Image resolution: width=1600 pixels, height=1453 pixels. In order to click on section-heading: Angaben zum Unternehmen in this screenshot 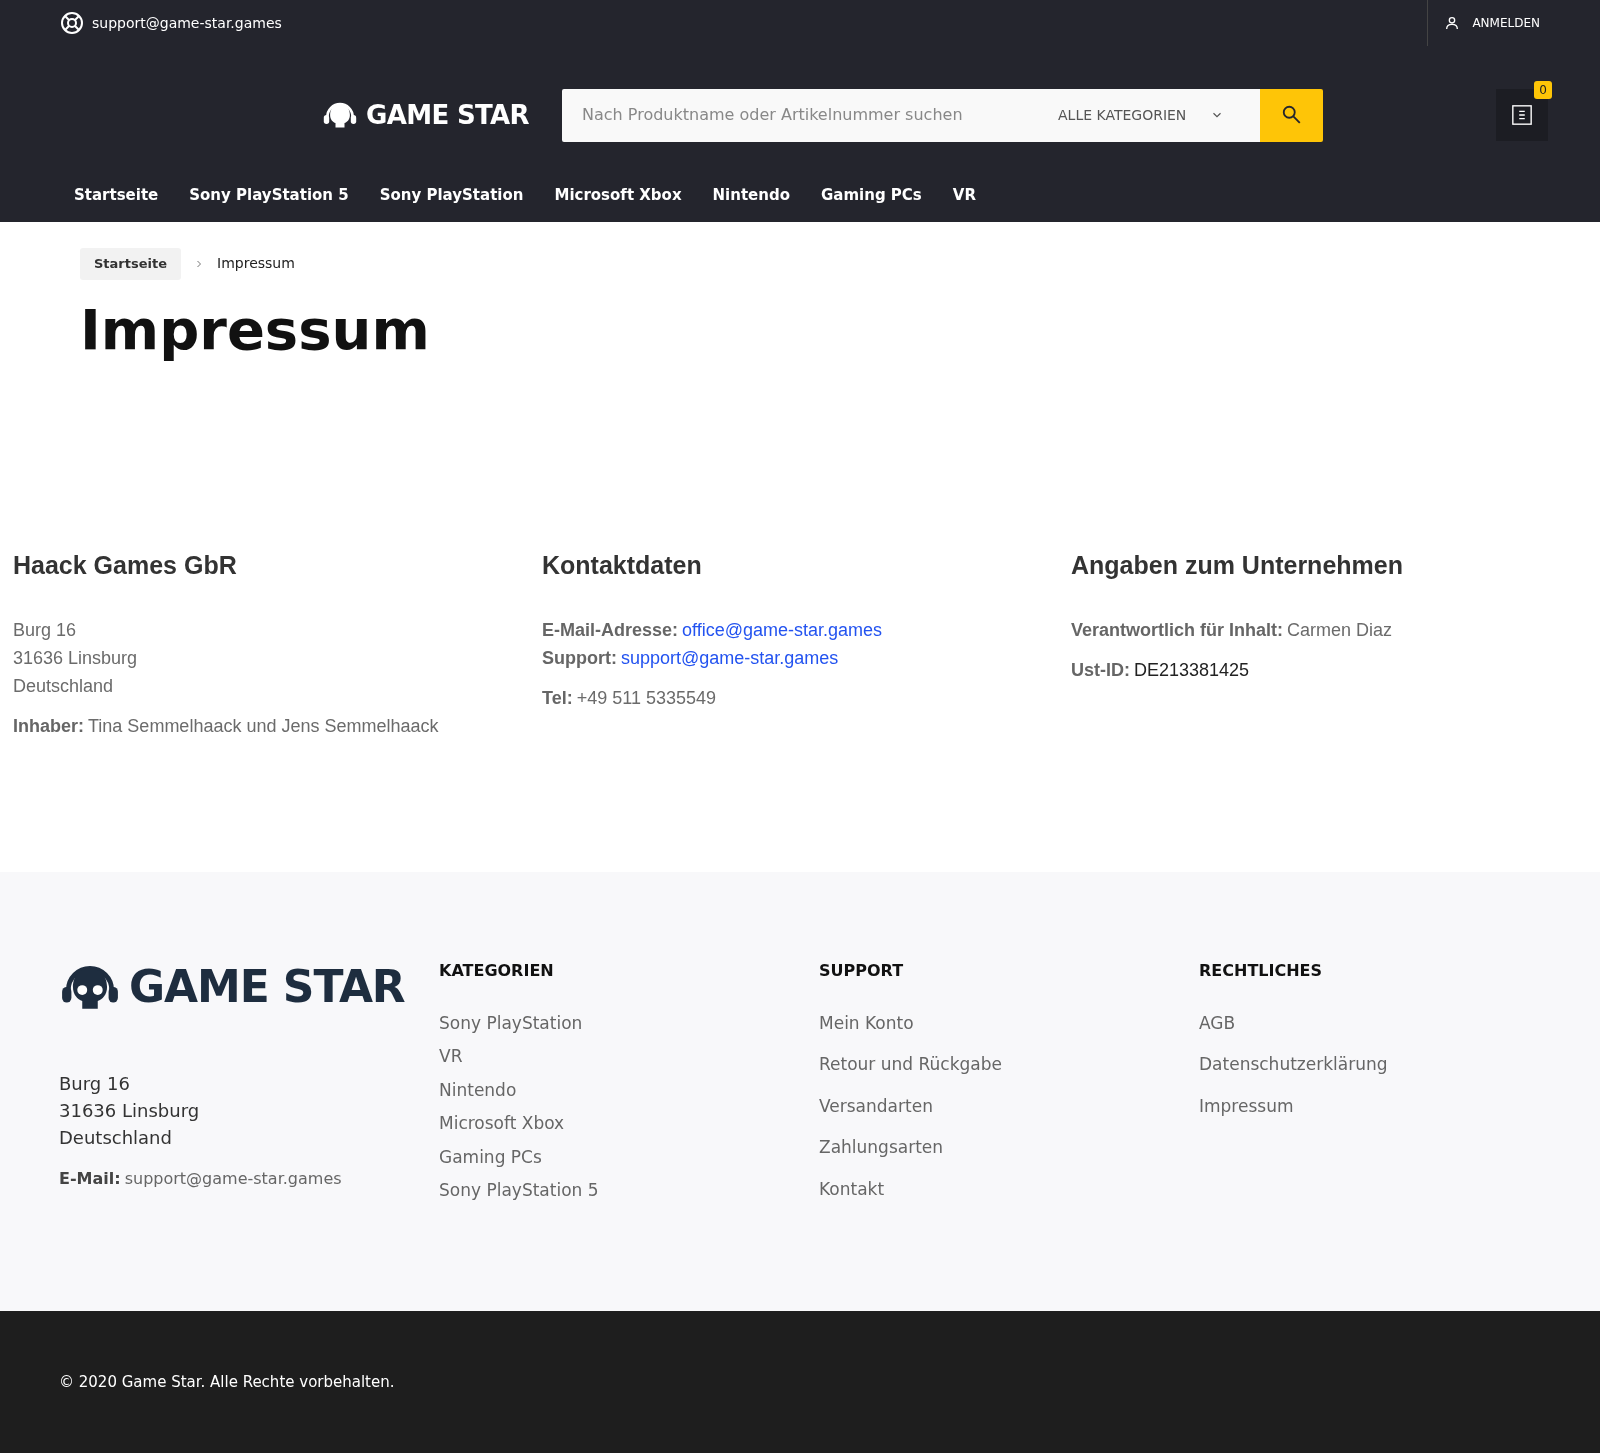, I will do `click(1237, 565)`.